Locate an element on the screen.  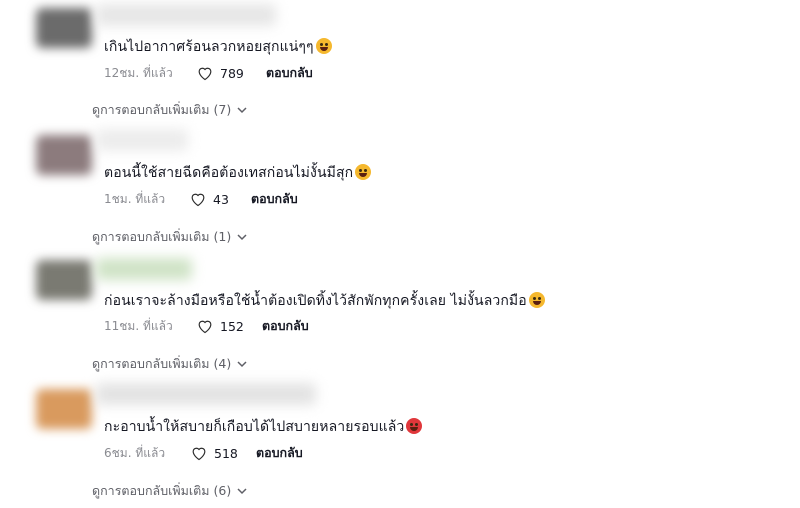
comment-meta: 11ชม. ที่แล้ว 152 ตอบกลับ is located at coordinates (206, 326).